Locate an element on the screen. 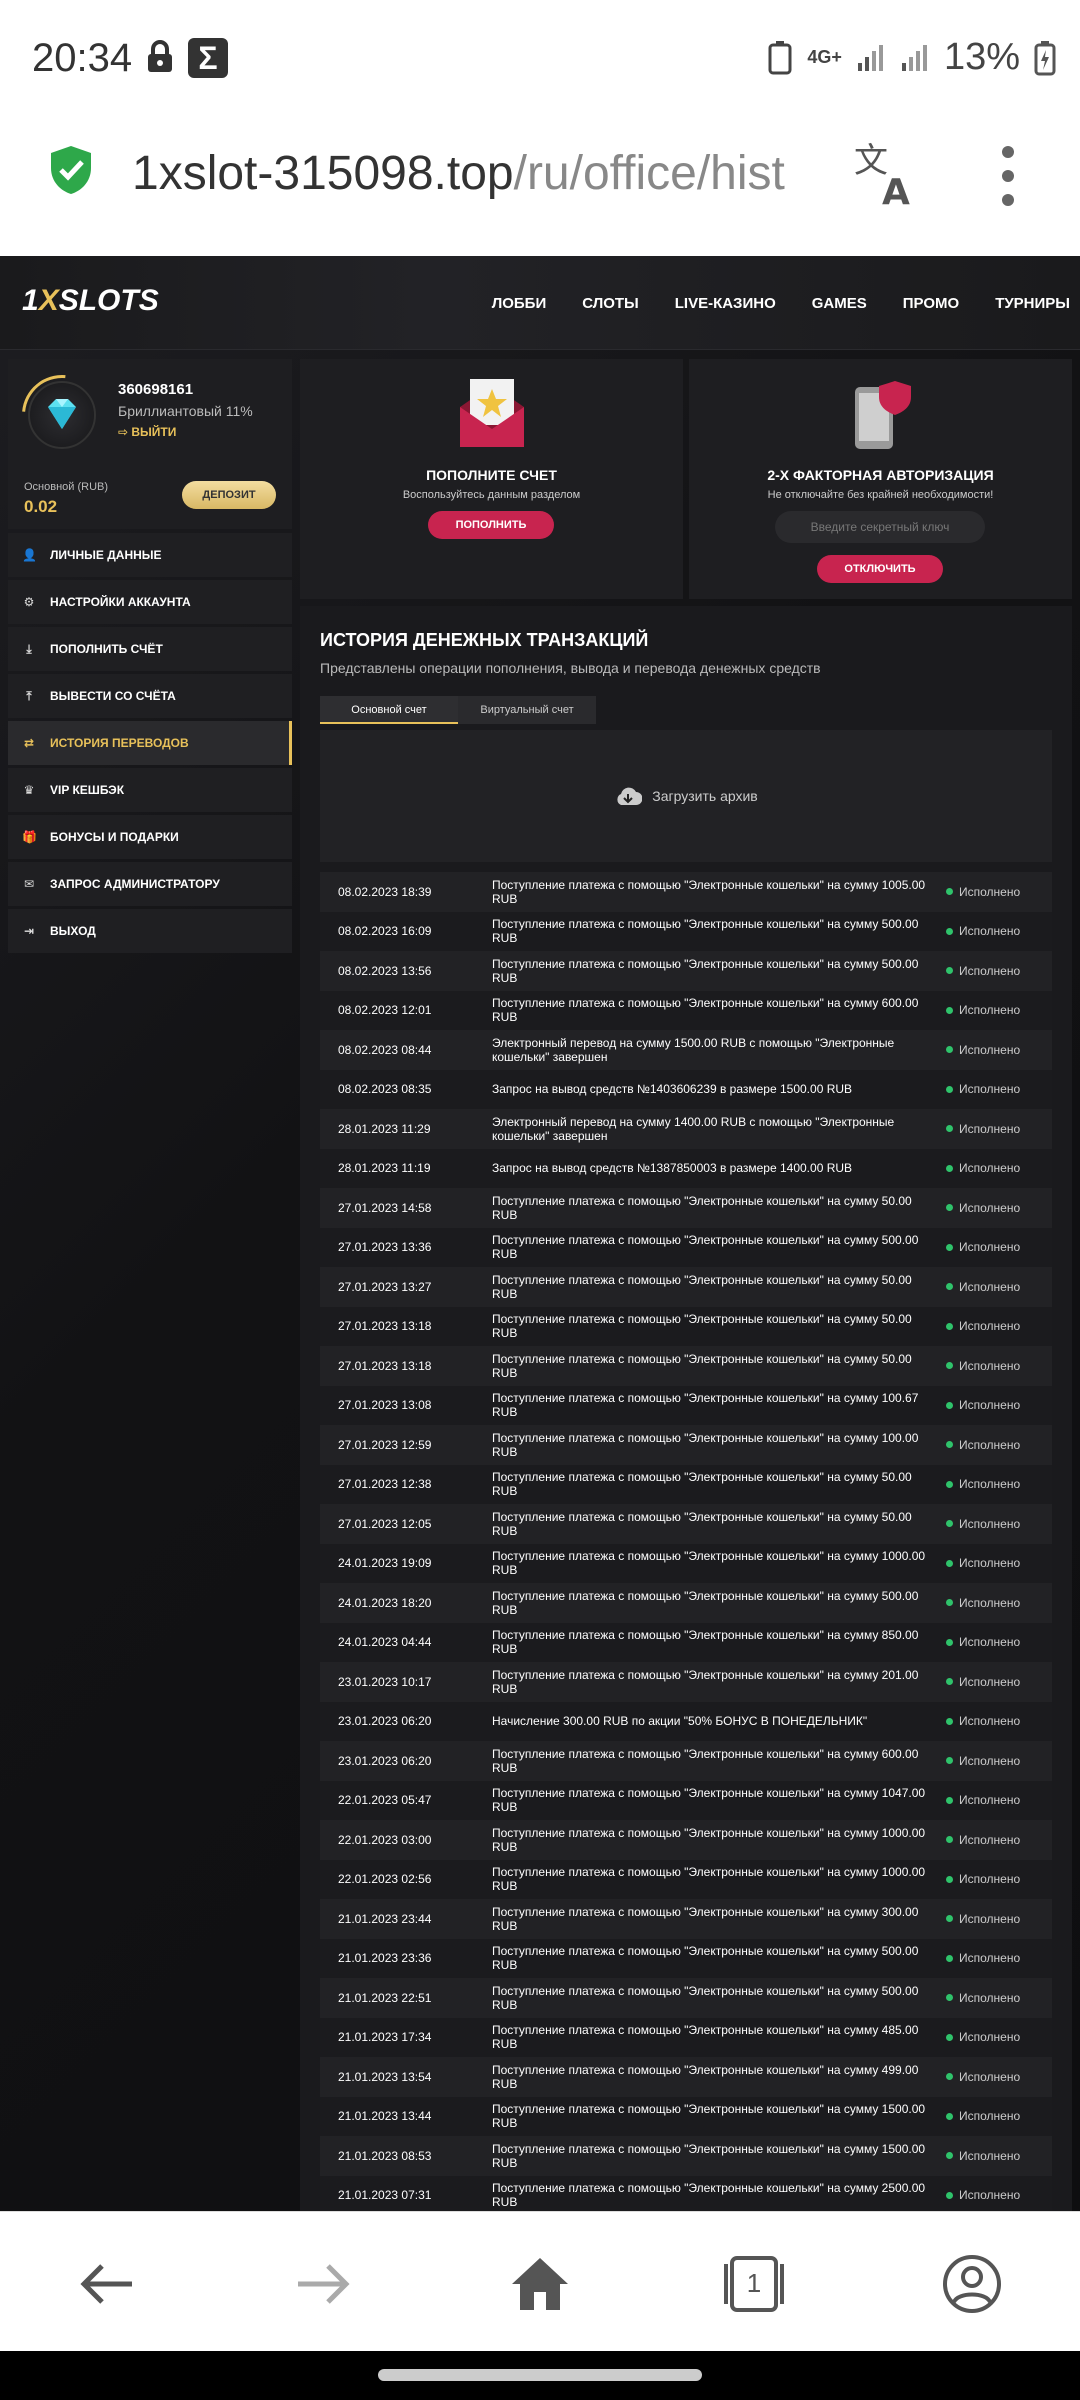 The image size is (1080, 2400). download-archive-button: Загрузить архив is located at coordinates (686, 796).